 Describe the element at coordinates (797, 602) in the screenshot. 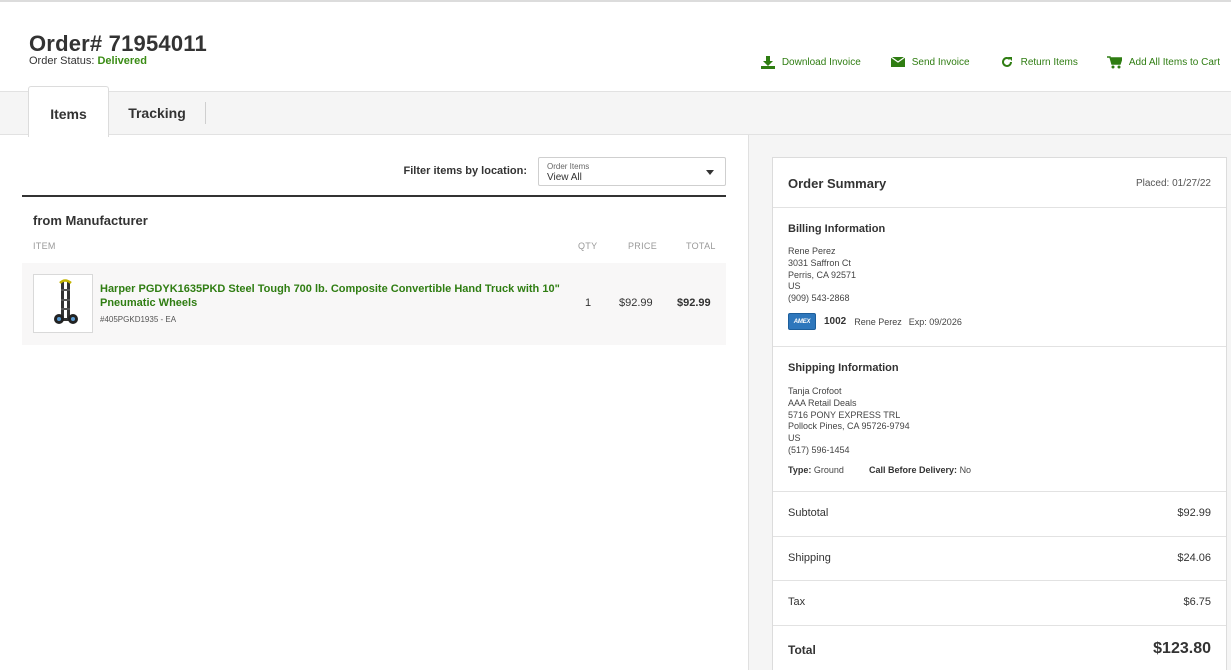

I see `tax-label: Tax` at that location.